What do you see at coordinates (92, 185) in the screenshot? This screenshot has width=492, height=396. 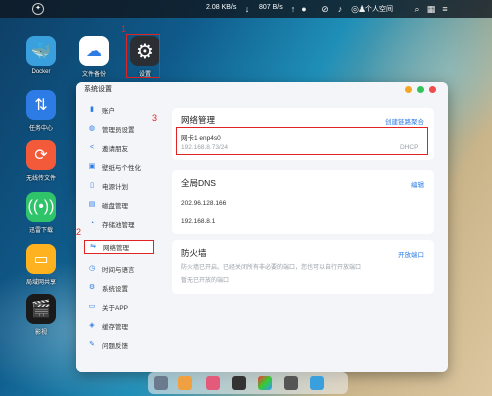 I see `power-icon: ▯` at bounding box center [92, 185].